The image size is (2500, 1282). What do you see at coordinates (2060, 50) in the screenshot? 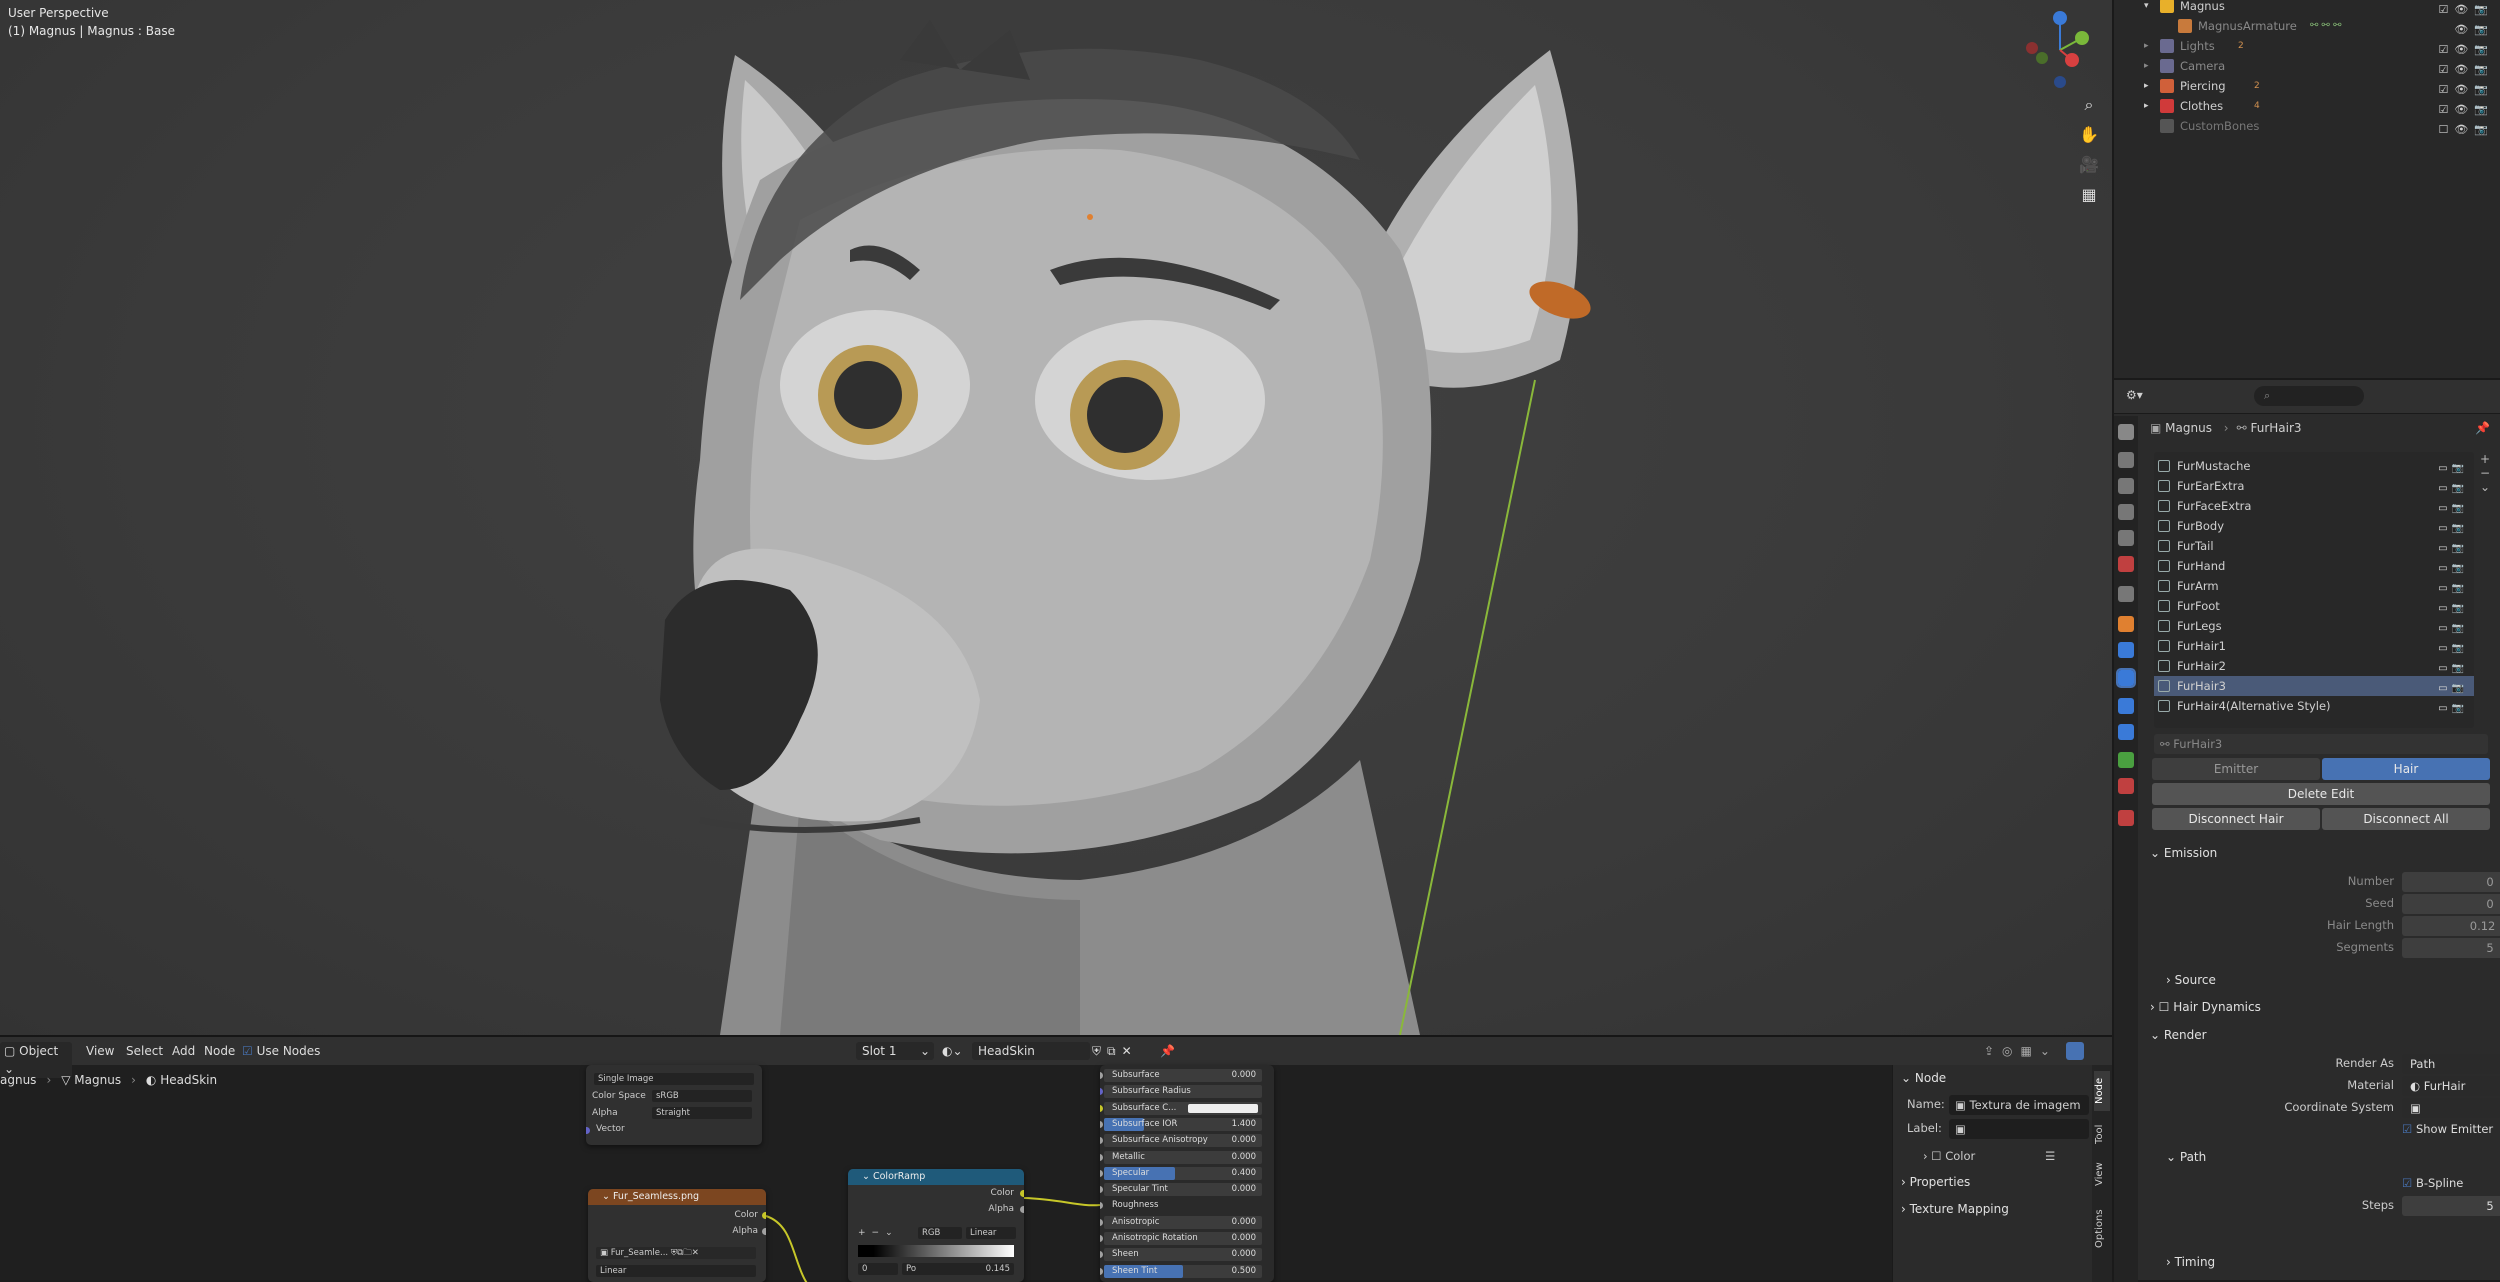
I see `navigation-gizmo` at bounding box center [2060, 50].